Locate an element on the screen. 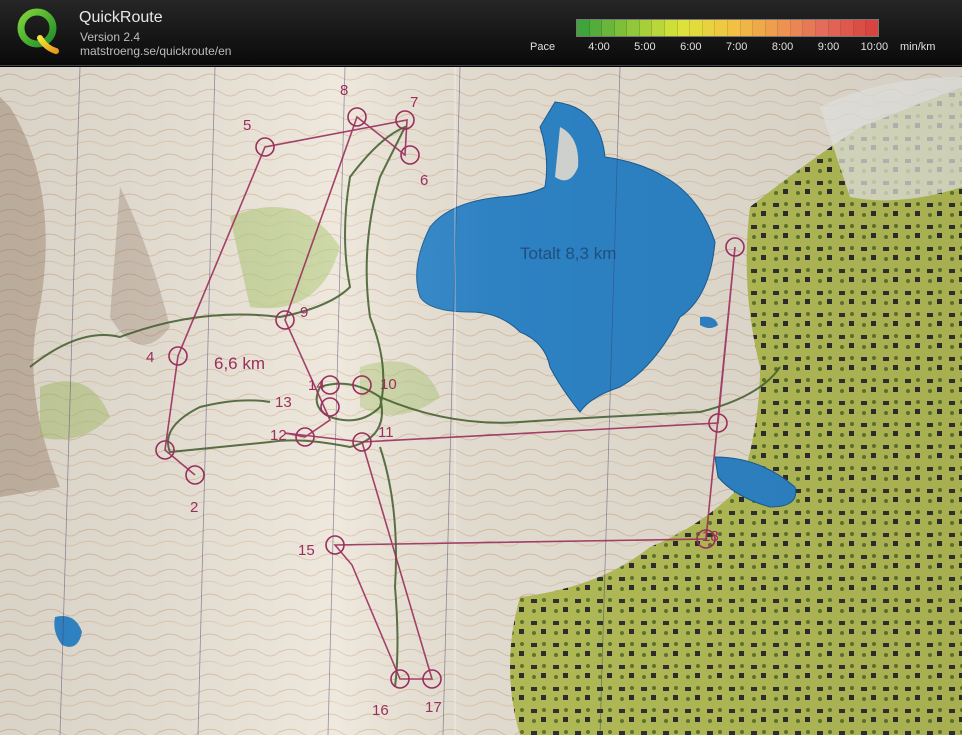  control-number: 2 is located at coordinates (194, 507).